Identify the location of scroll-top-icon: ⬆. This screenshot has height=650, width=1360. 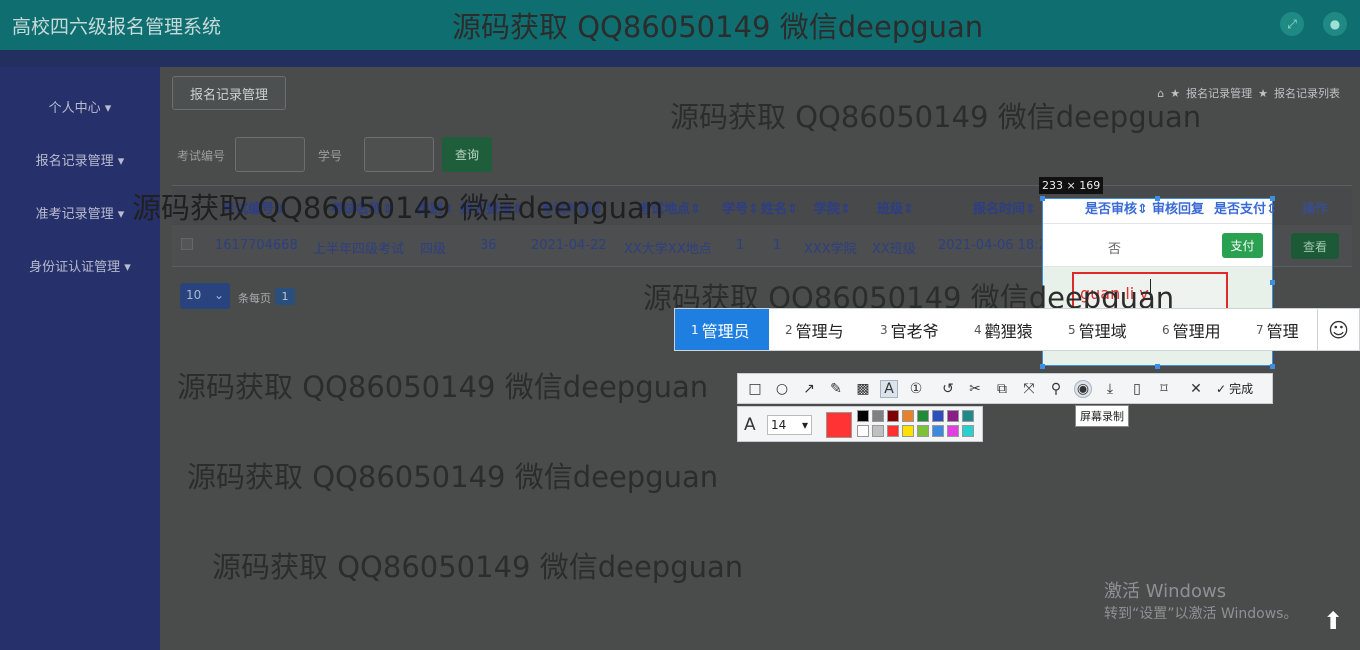
(1333, 621).